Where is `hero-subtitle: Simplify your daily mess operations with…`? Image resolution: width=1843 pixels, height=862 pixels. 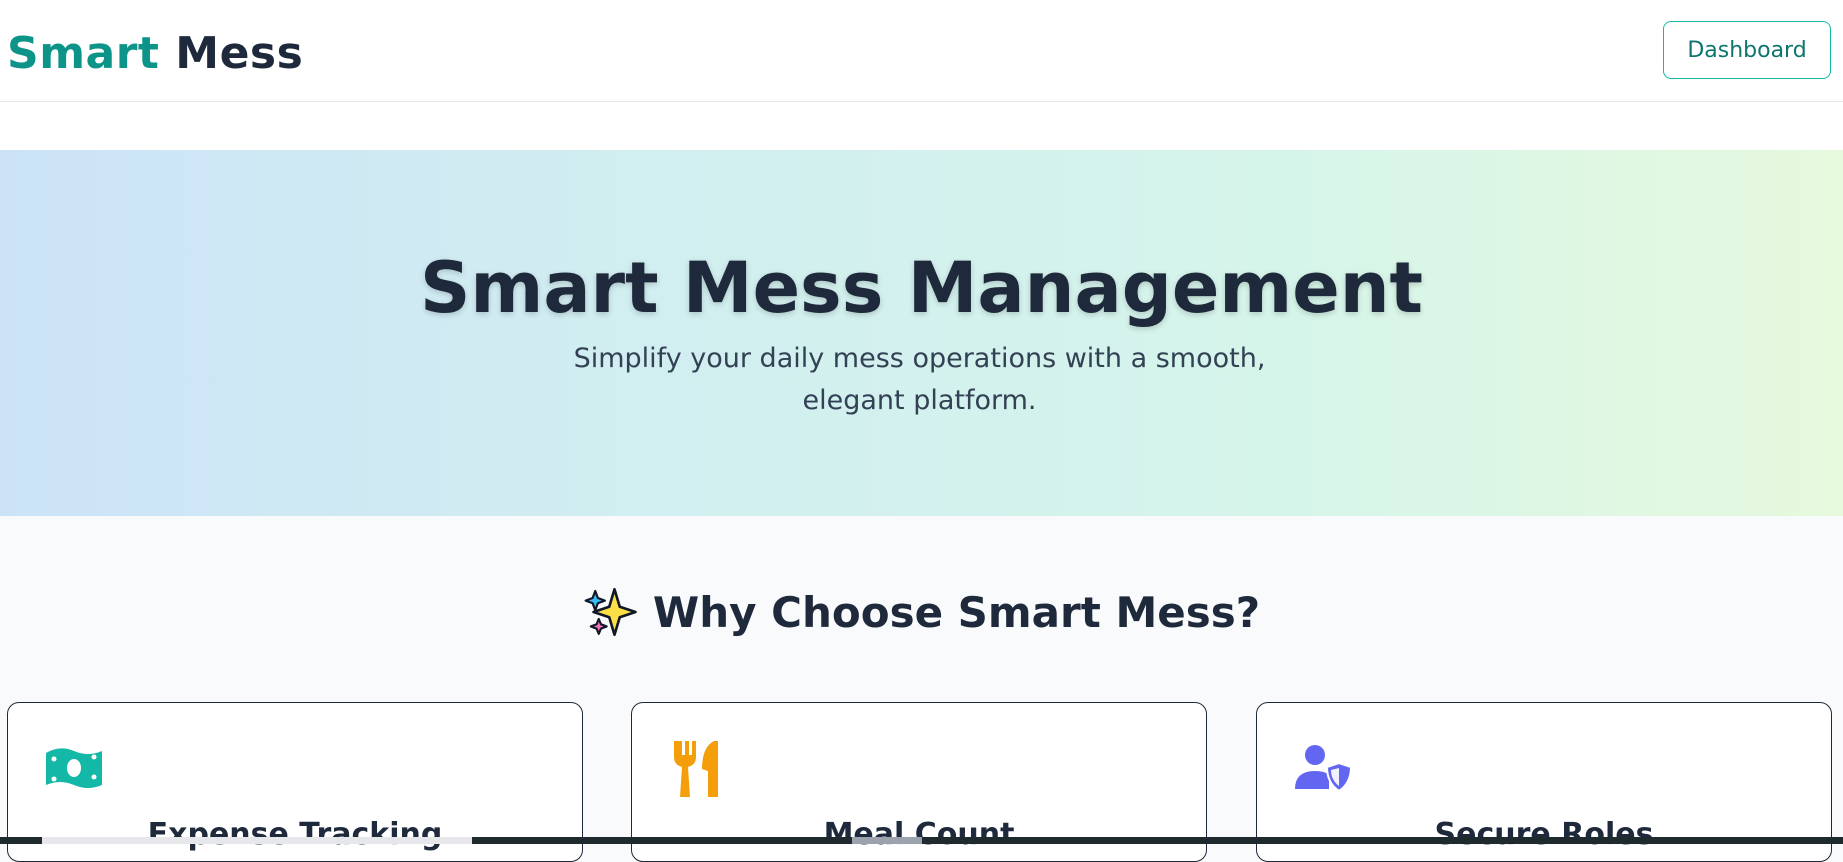
hero-subtitle: Simplify your daily mess operations with… is located at coordinates (919, 379).